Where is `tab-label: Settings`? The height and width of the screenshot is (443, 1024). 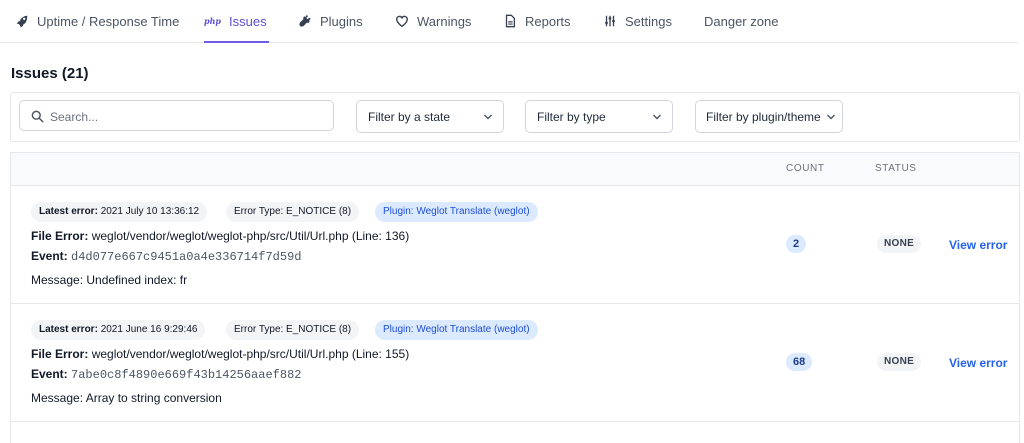
tab-label: Settings is located at coordinates (648, 21).